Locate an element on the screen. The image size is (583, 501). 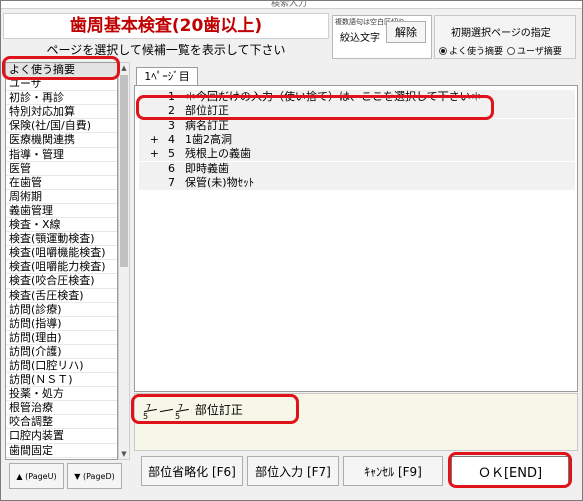
radio-selected-icon is located at coordinates (443, 50).